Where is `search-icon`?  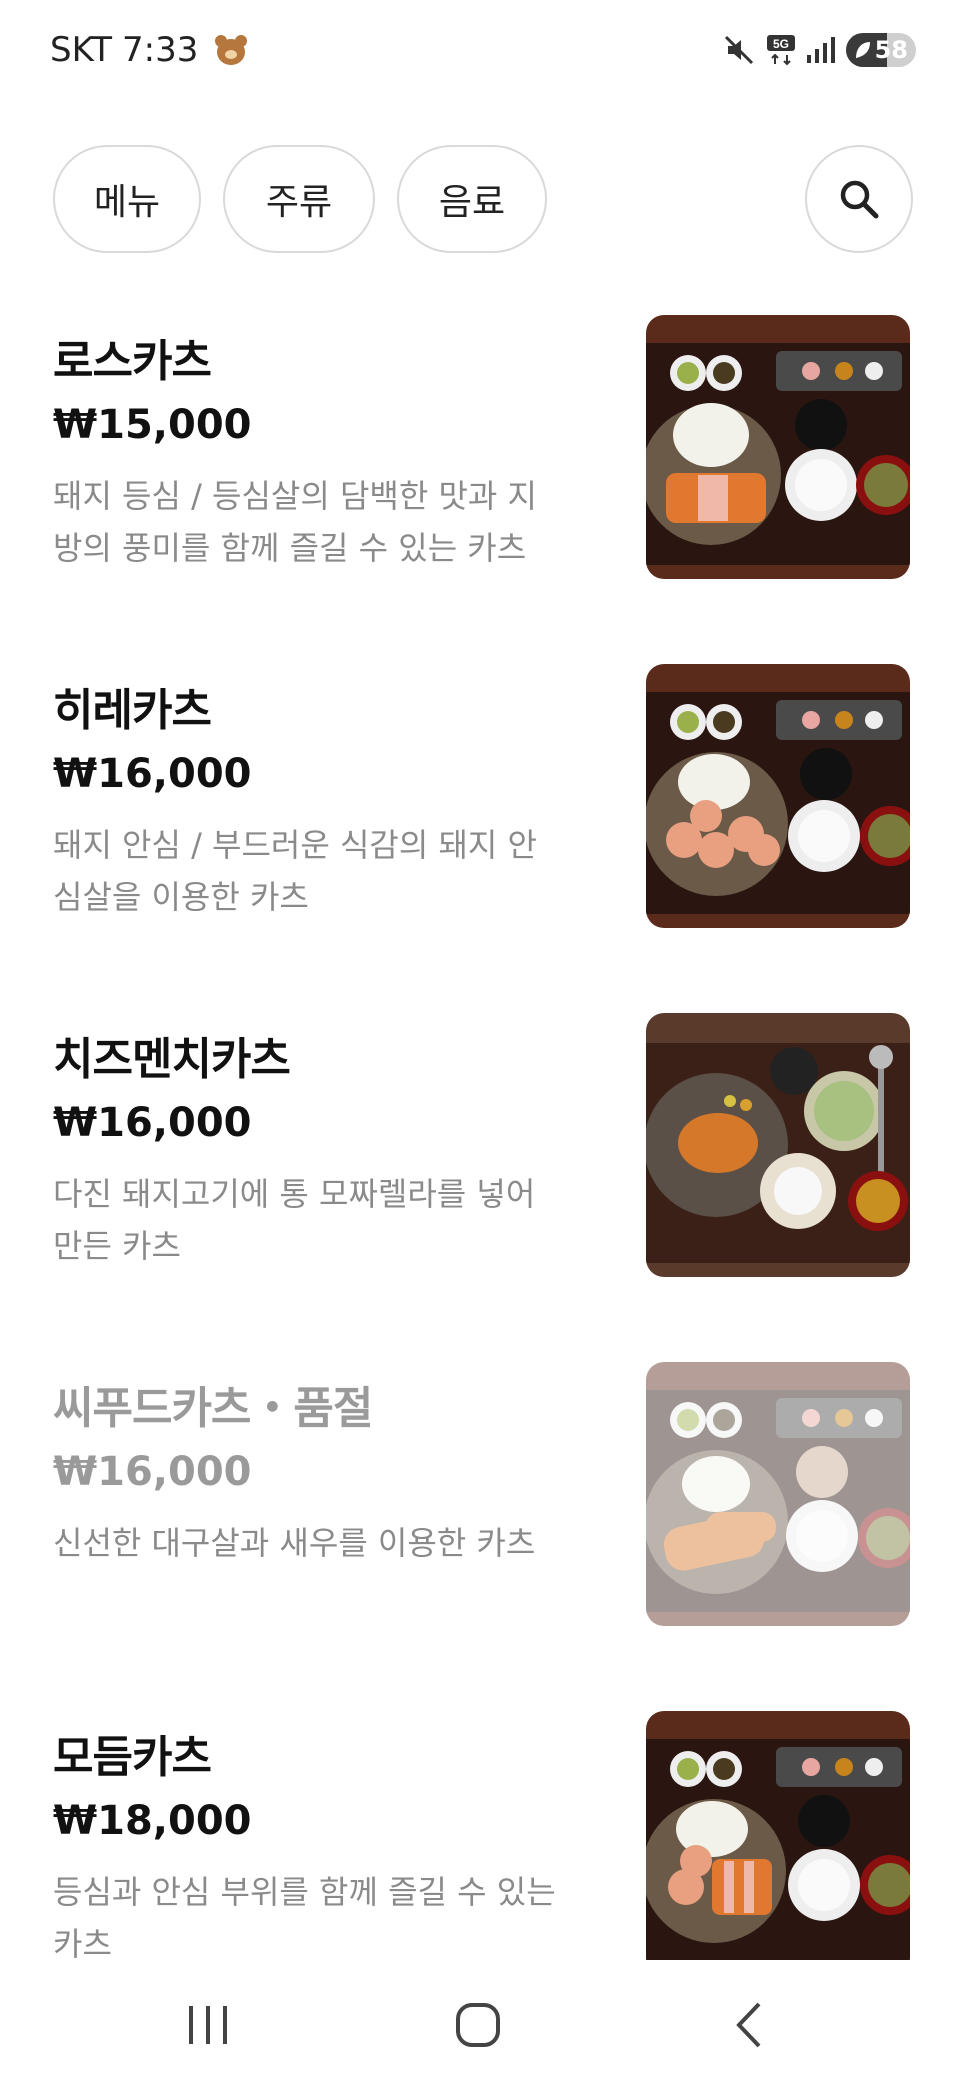
search-icon is located at coordinates (859, 199).